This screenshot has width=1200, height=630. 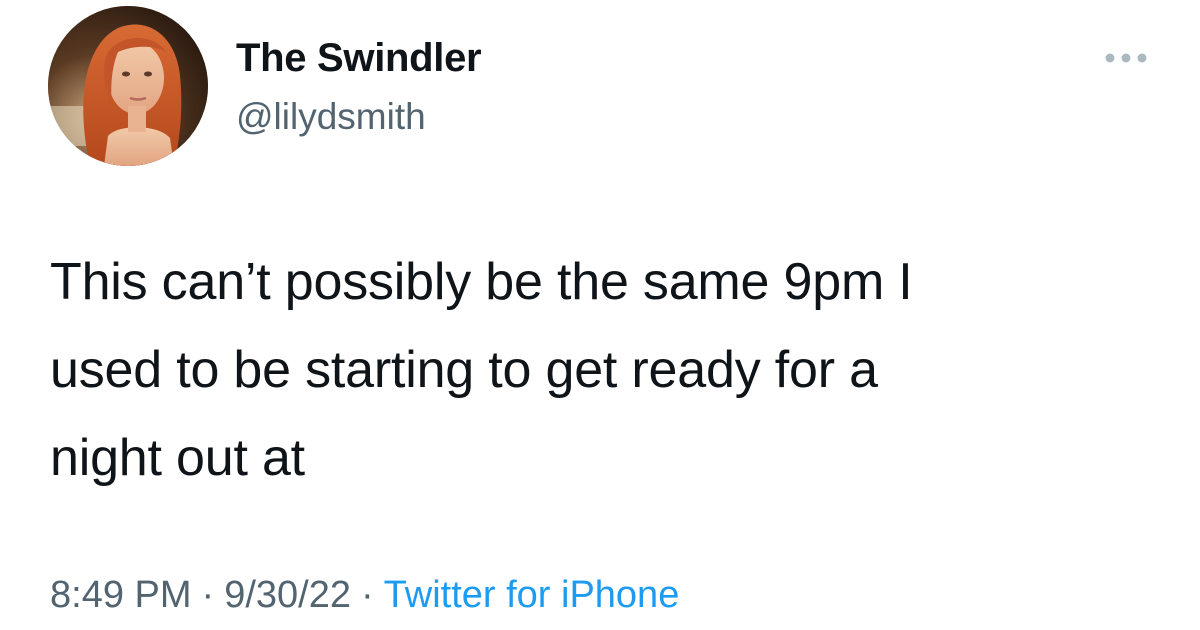 What do you see at coordinates (359, 58) in the screenshot?
I see `author-display-name: The Swindler` at bounding box center [359, 58].